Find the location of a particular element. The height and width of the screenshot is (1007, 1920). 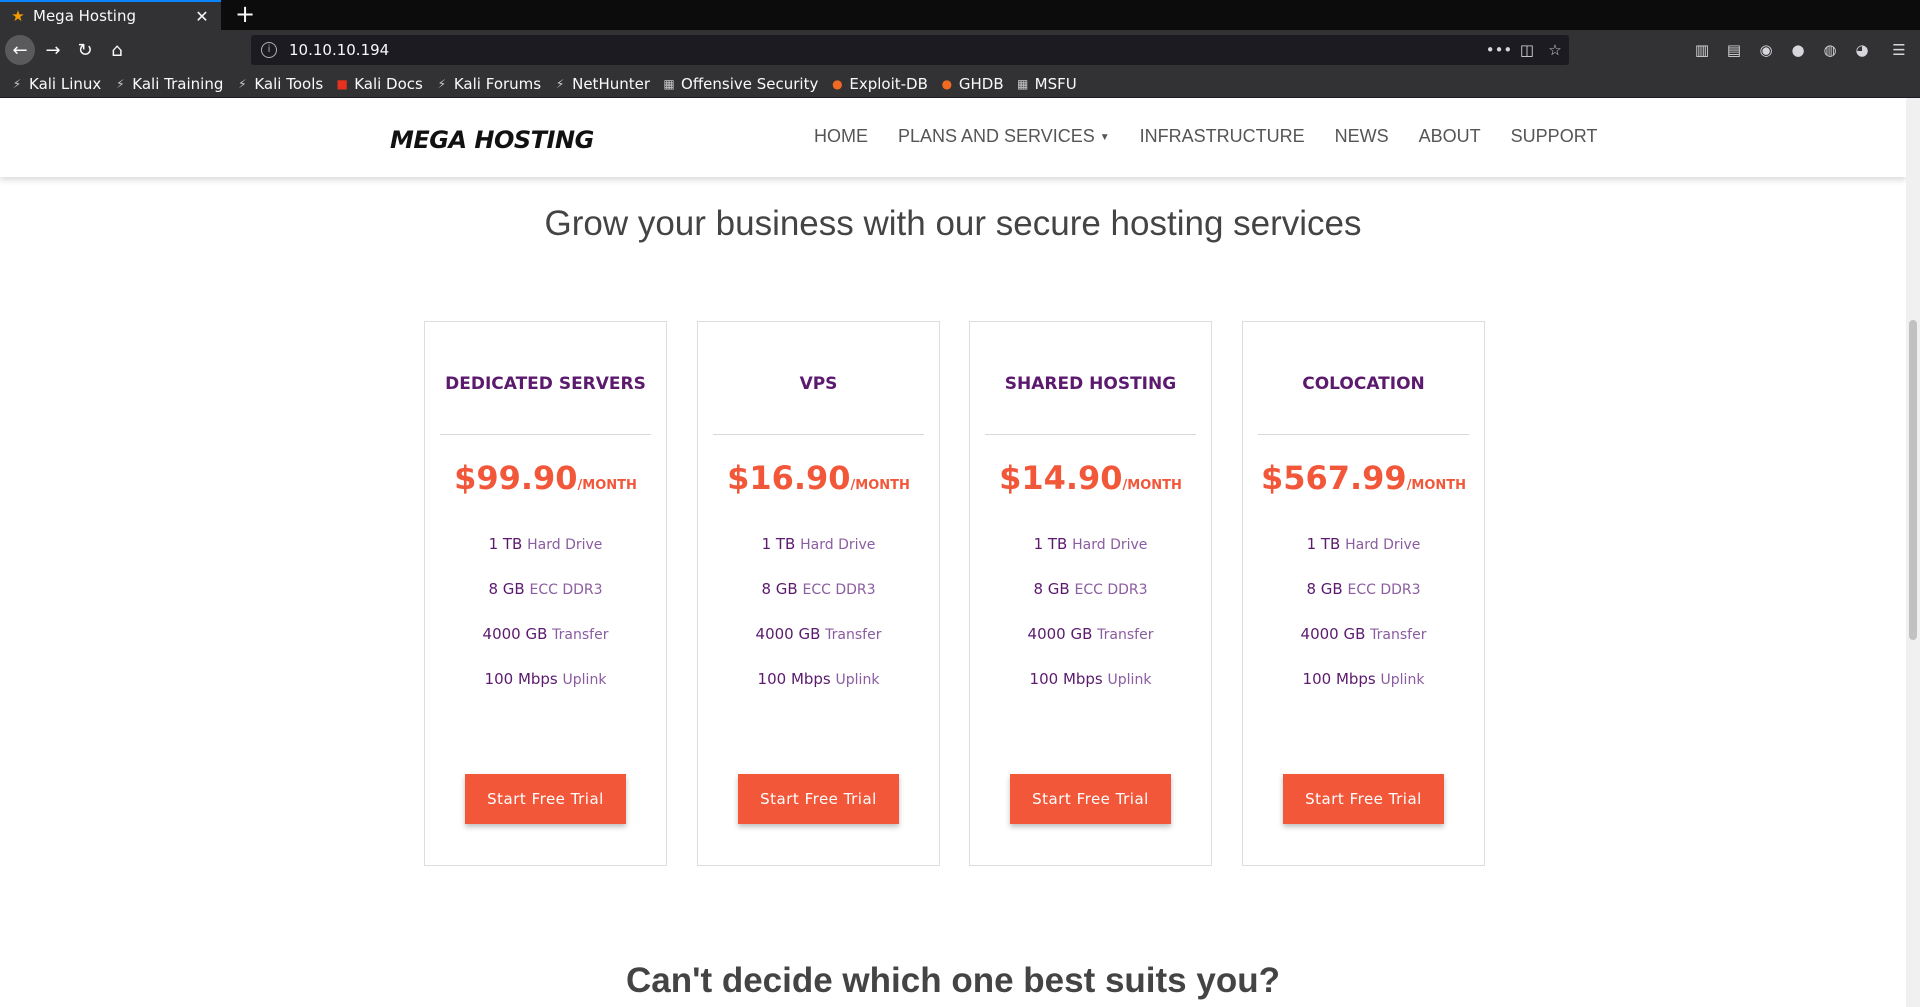

feature-uplink: 100 Mbps Uplink is located at coordinates (818, 679).